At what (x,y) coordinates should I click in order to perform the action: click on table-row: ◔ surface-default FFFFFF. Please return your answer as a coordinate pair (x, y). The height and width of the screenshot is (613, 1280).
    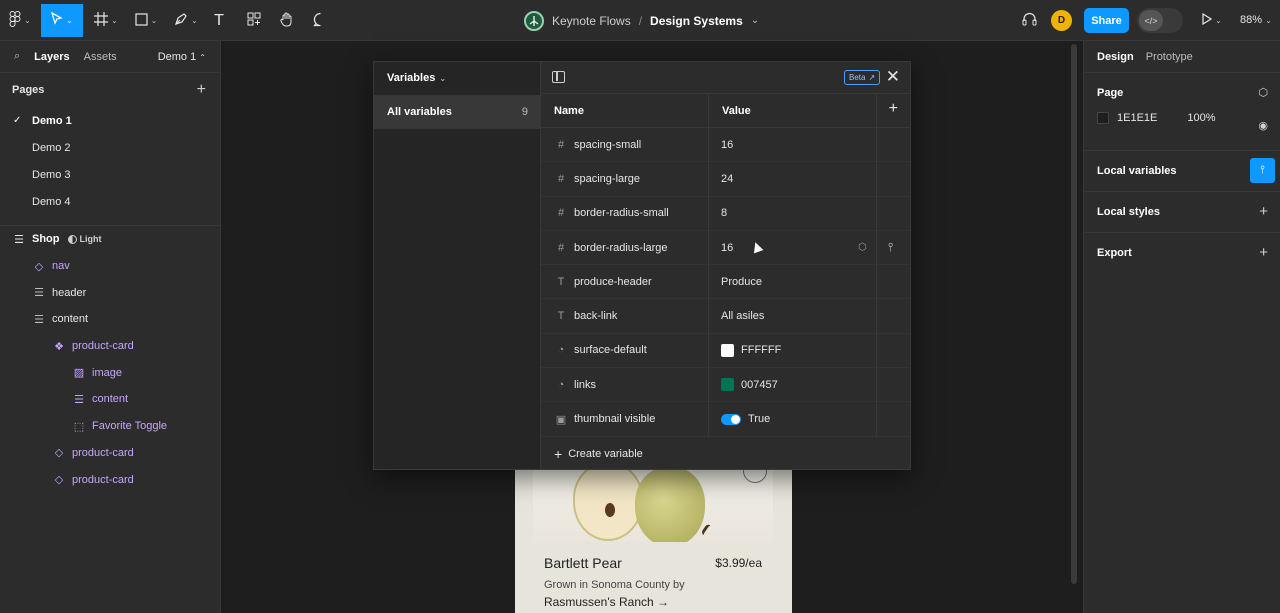
    Looking at the image, I should click on (725, 351).